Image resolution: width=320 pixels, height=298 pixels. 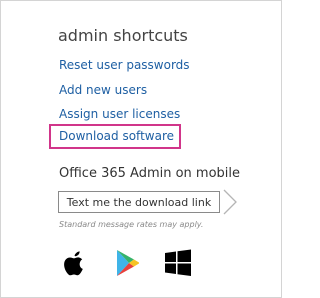 I want to click on download-software-link: Download software, so click(x=116, y=136).